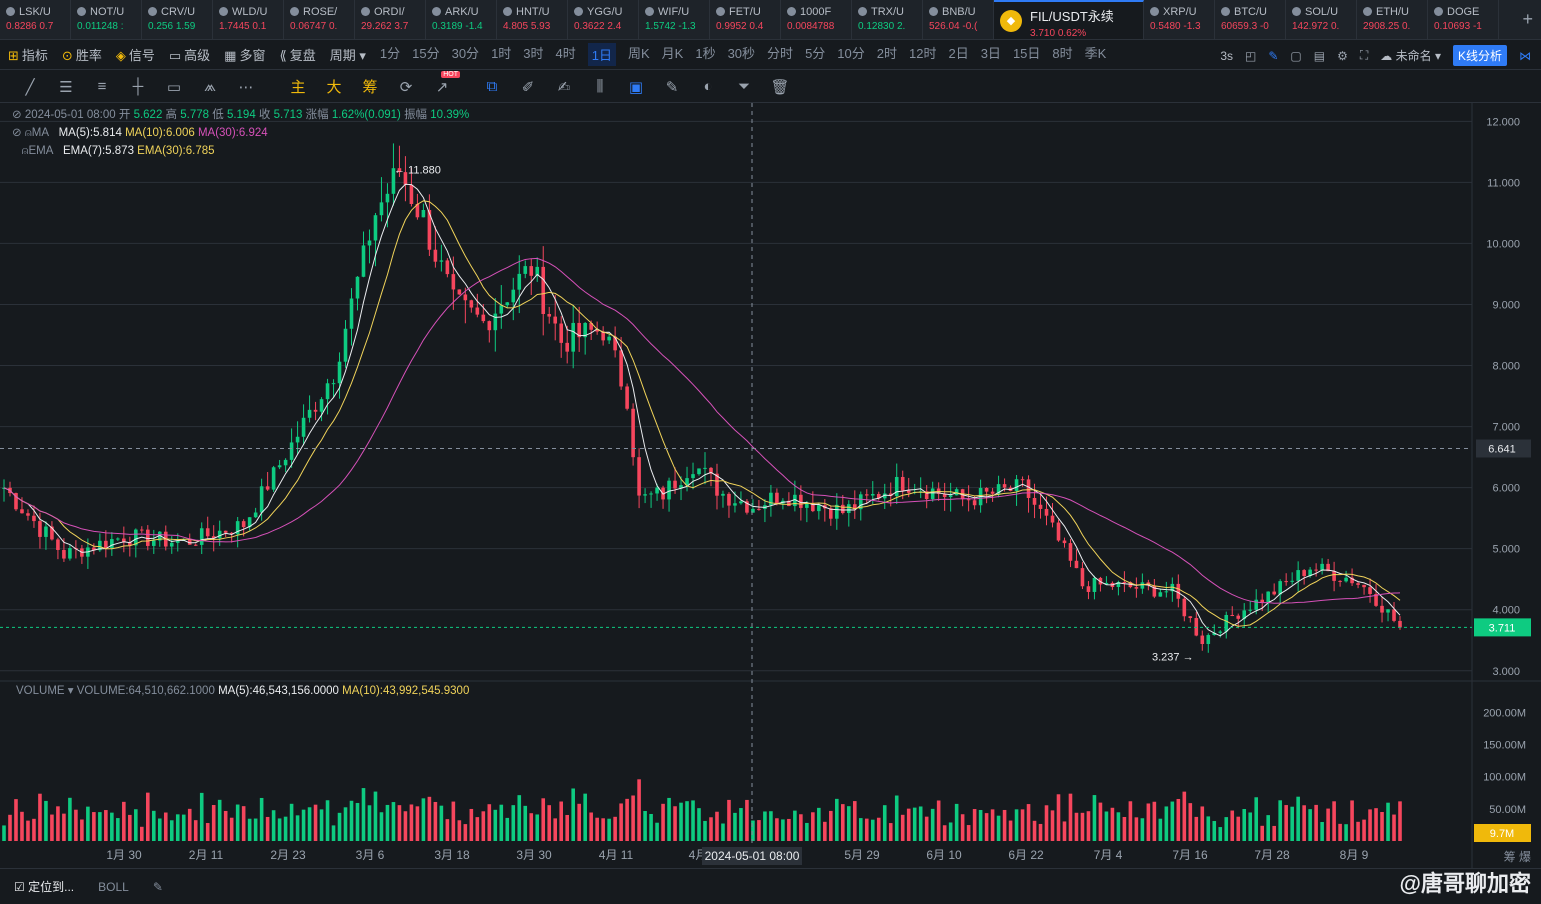 This screenshot has height=904, width=1541. Describe the element at coordinates (1410, 55) in the screenshot. I see `cloud-layout: ☁ 未命名 ▾` at that location.